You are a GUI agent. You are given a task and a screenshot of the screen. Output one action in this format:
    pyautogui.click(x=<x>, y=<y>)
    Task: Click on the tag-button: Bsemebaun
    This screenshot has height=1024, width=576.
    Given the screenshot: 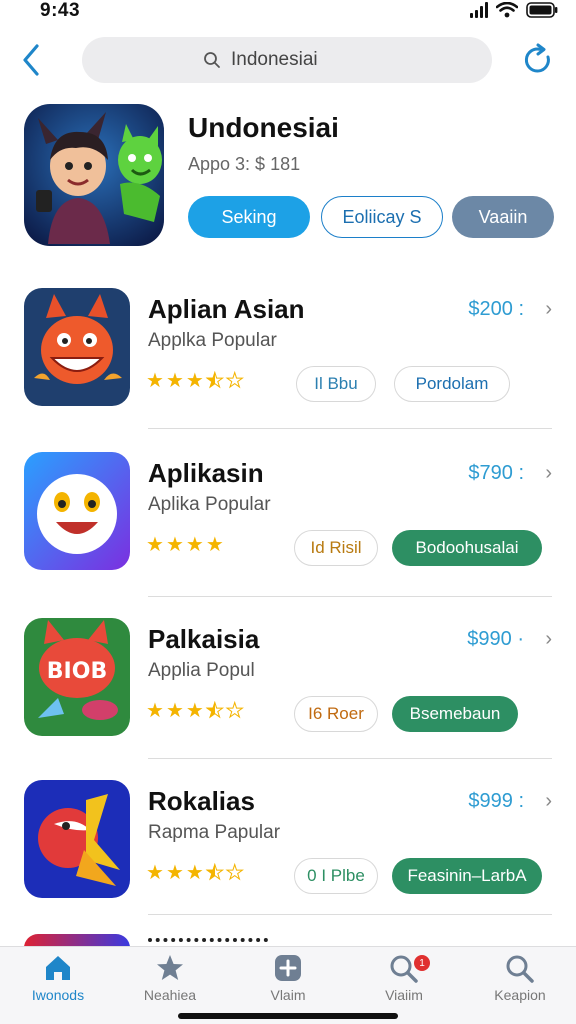 What is the action you would take?
    pyautogui.click(x=455, y=714)
    